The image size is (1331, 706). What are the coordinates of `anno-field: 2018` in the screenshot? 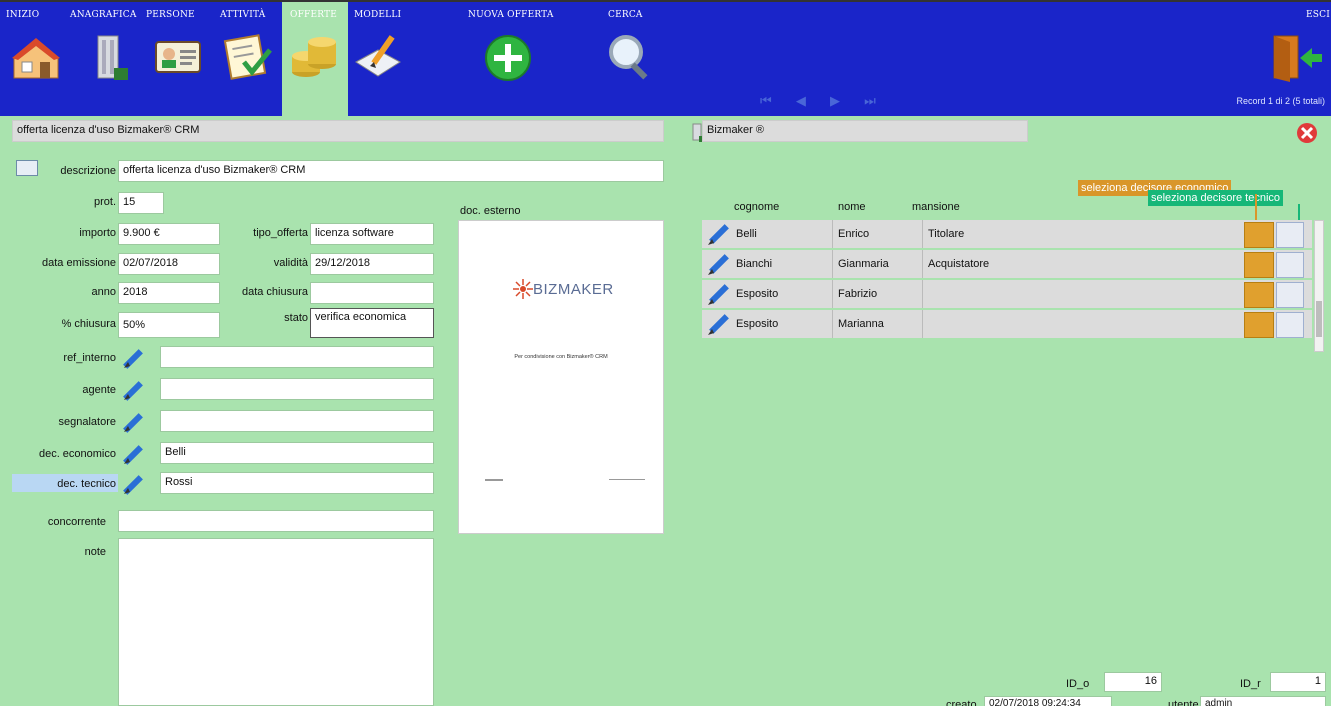 It's located at (169, 293).